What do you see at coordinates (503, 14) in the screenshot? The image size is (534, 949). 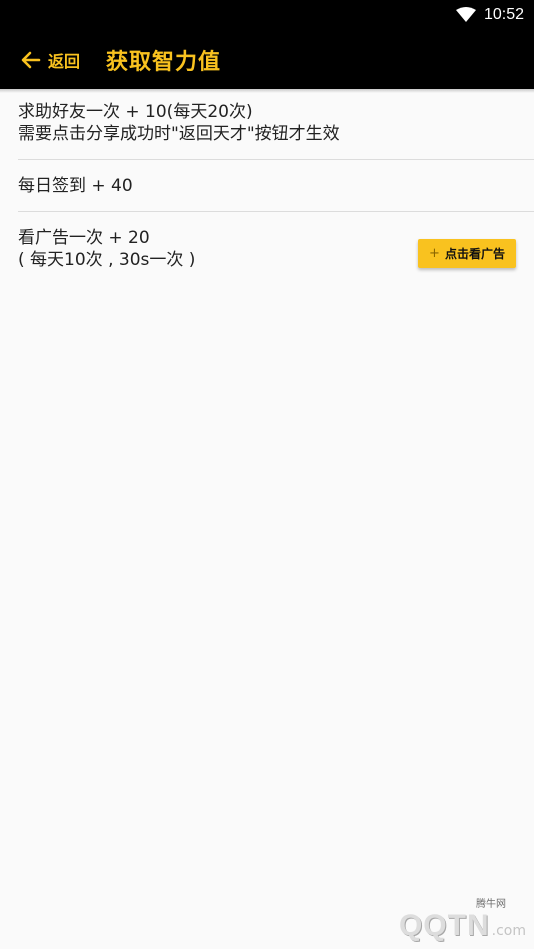 I see `status-time: 10:52` at bounding box center [503, 14].